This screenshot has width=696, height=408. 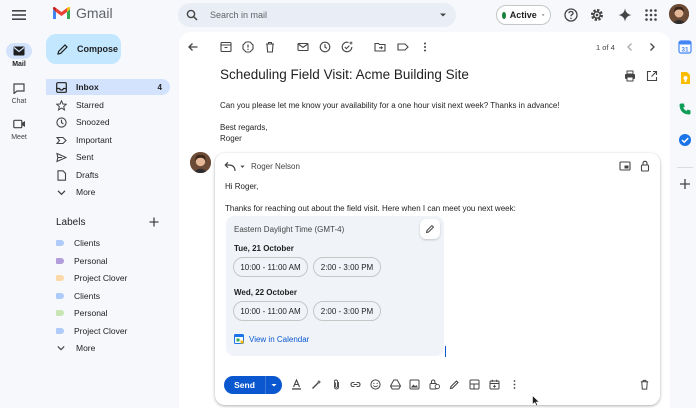 I want to click on insert-drive-button, so click(x=395, y=384).